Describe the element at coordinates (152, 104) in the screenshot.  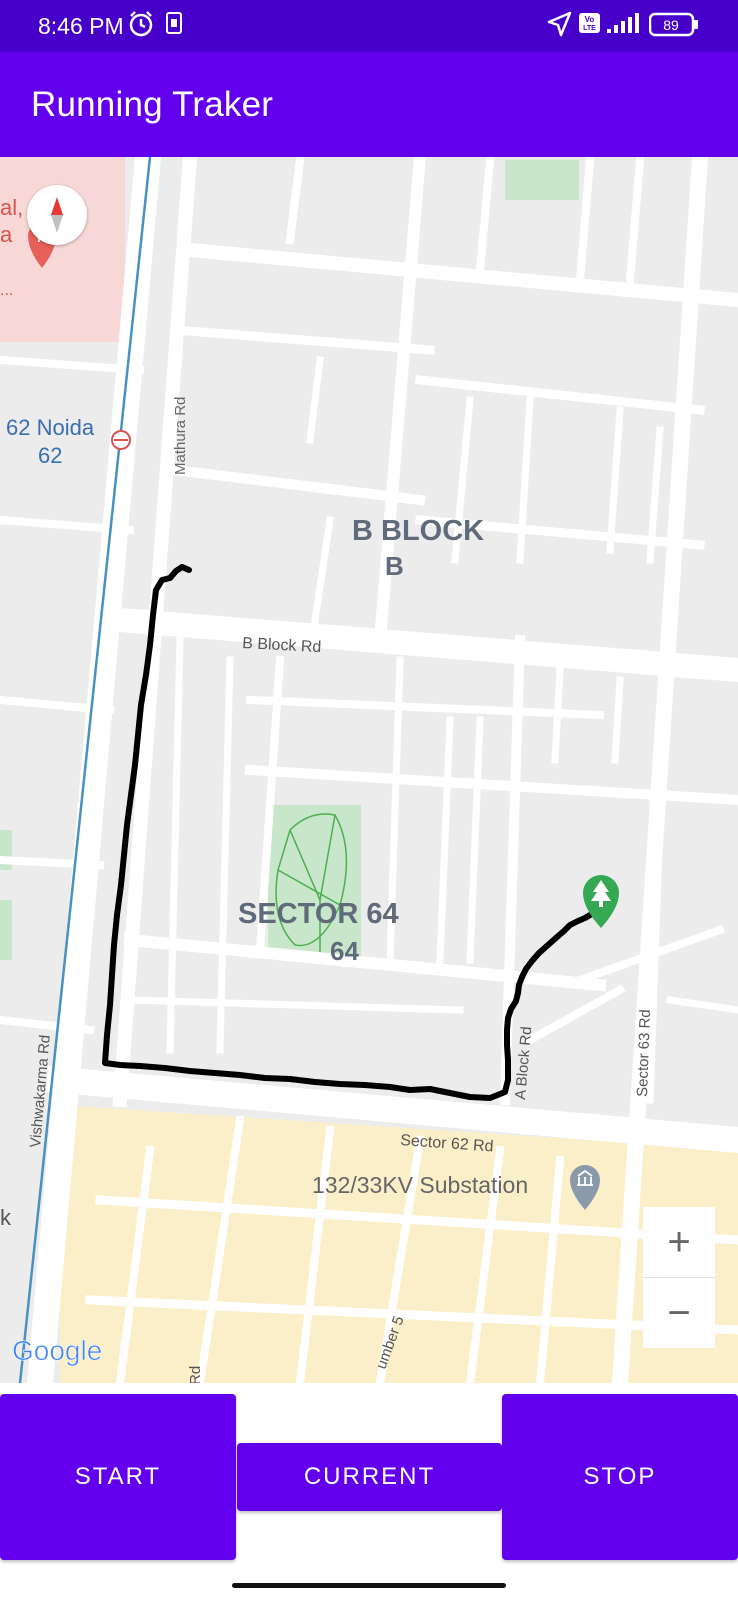
I see `app-title: Running Traker` at that location.